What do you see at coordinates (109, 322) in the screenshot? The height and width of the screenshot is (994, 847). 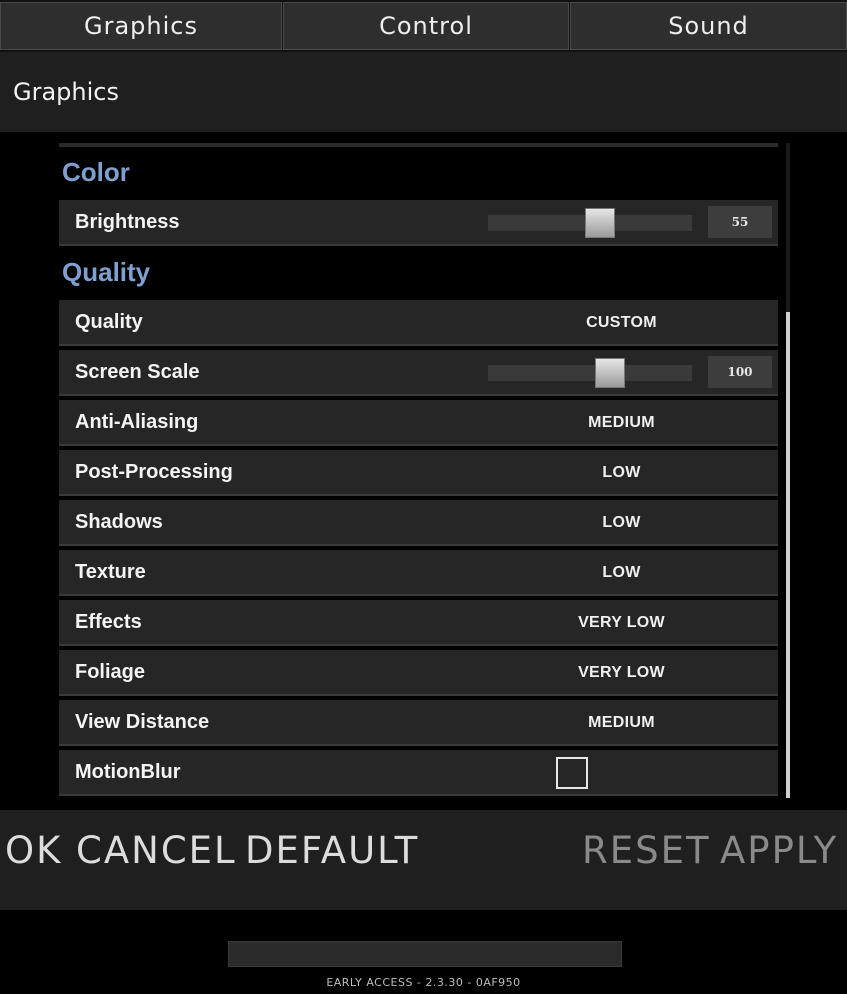 I see `quality-label: Quality` at bounding box center [109, 322].